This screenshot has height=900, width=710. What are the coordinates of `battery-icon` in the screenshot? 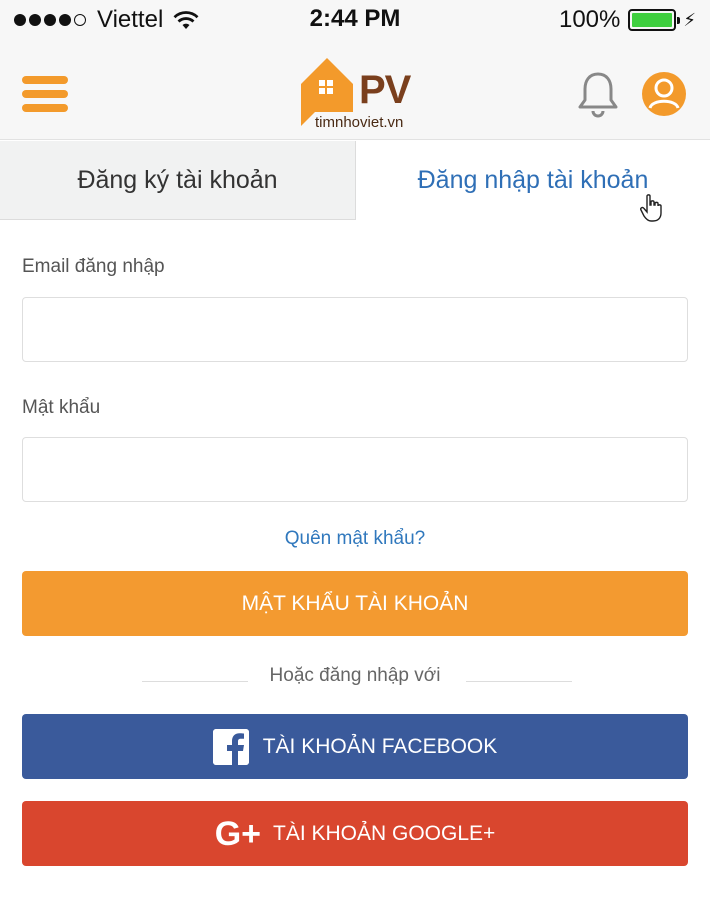 It's located at (654, 20).